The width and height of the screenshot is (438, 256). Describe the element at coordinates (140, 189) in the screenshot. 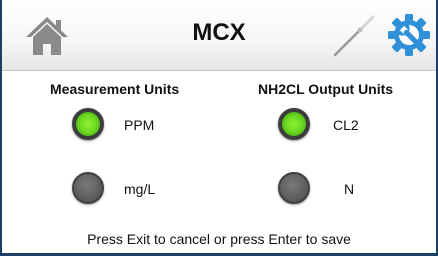

I see `option-label-mg-l: mg/L` at that location.